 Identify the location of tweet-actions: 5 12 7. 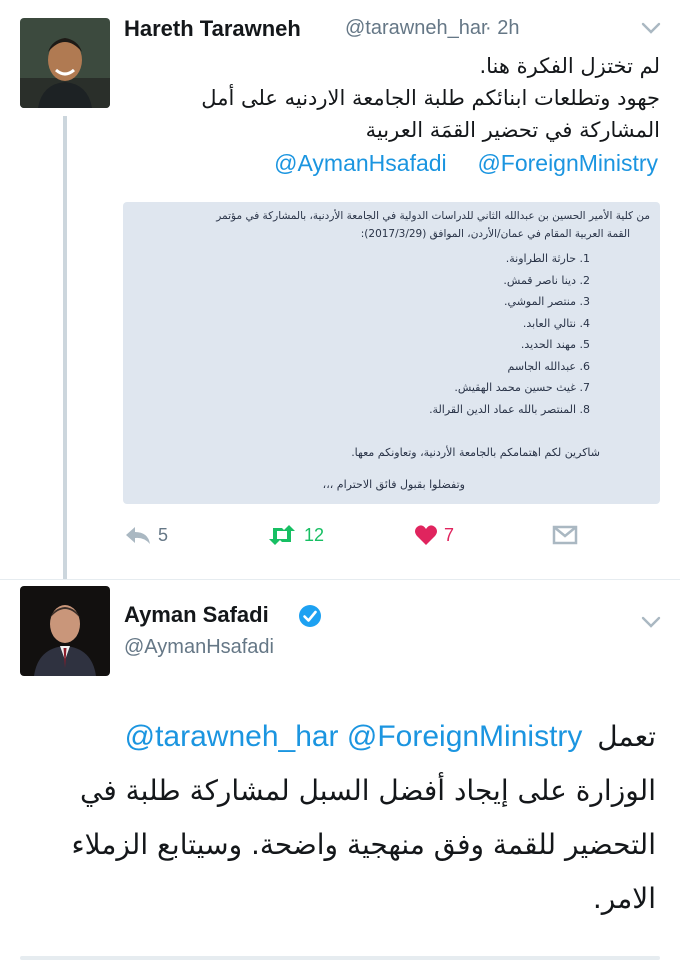
(390, 537).